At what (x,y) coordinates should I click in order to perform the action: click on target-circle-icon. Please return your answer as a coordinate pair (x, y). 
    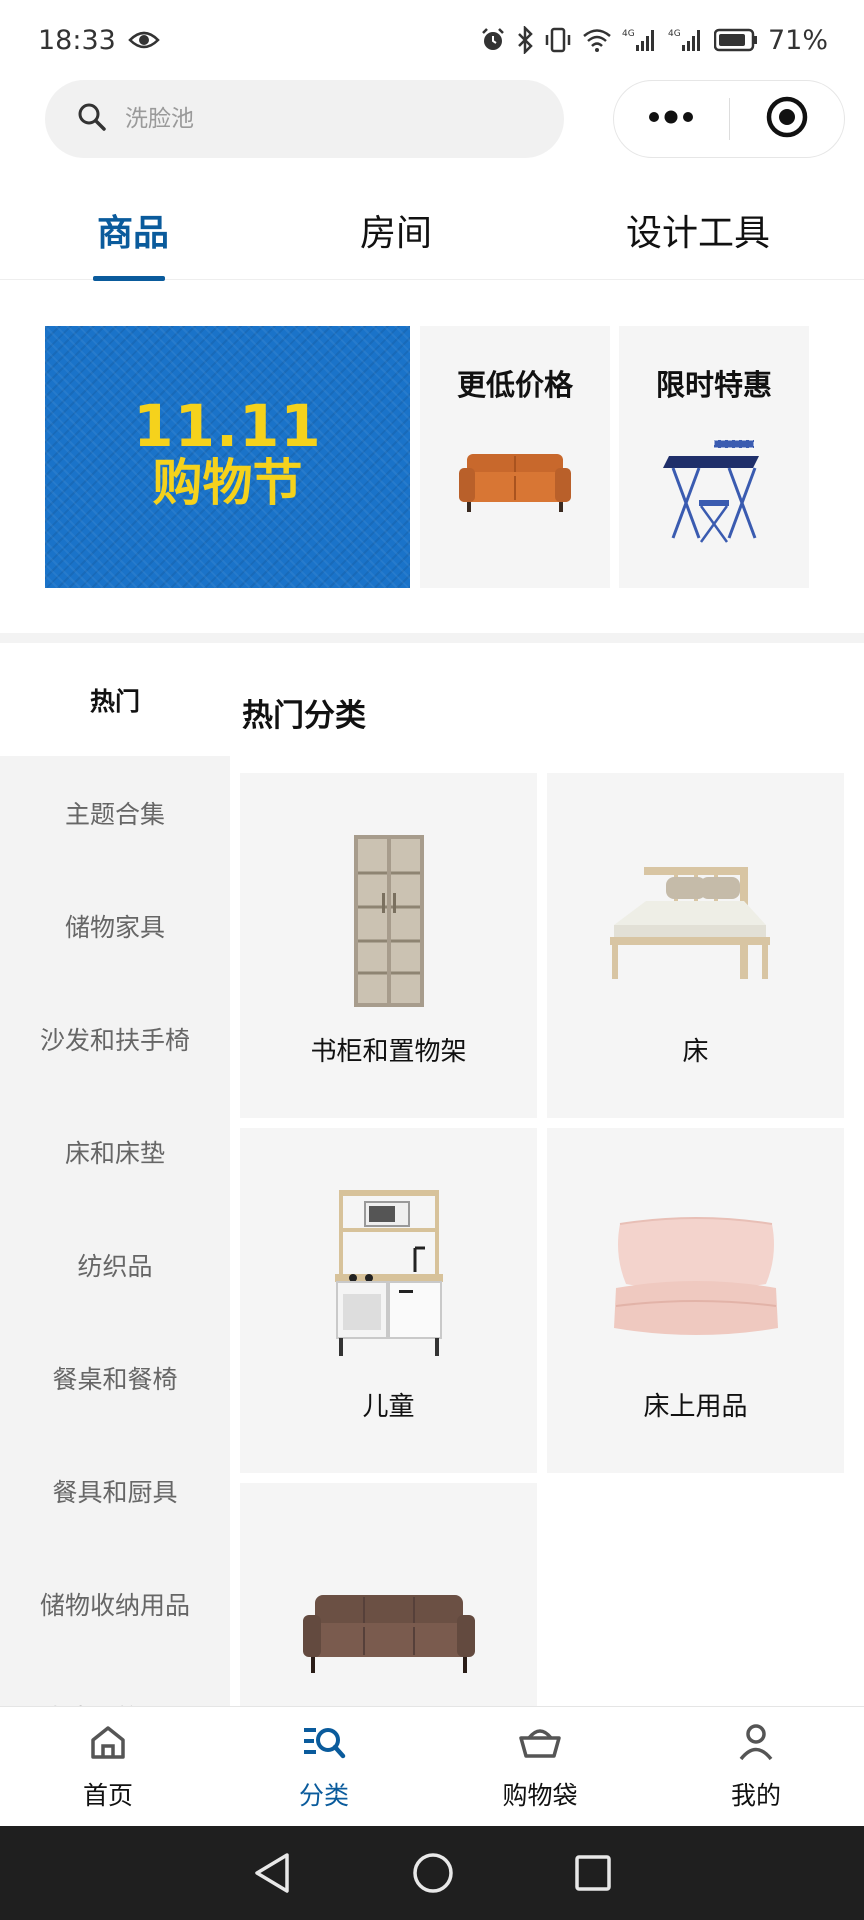
    Looking at the image, I should click on (787, 119).